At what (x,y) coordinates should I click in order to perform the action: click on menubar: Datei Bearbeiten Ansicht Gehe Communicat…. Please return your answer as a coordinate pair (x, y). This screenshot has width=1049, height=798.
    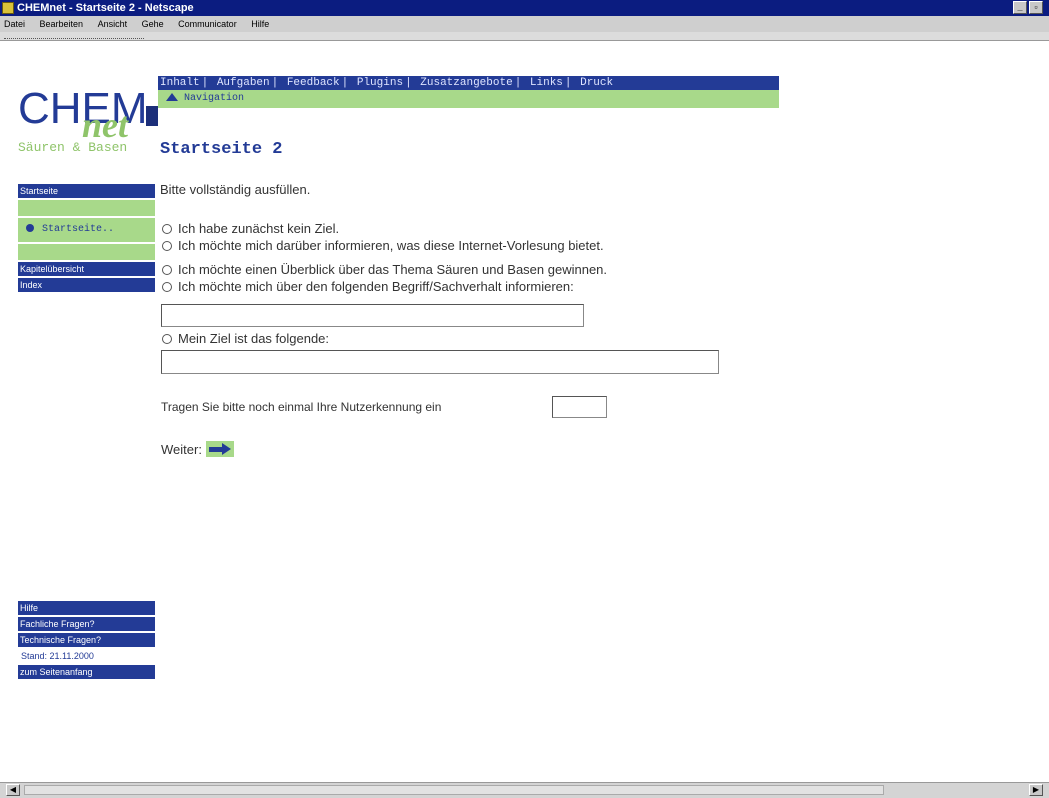
    Looking at the image, I should click on (524, 24).